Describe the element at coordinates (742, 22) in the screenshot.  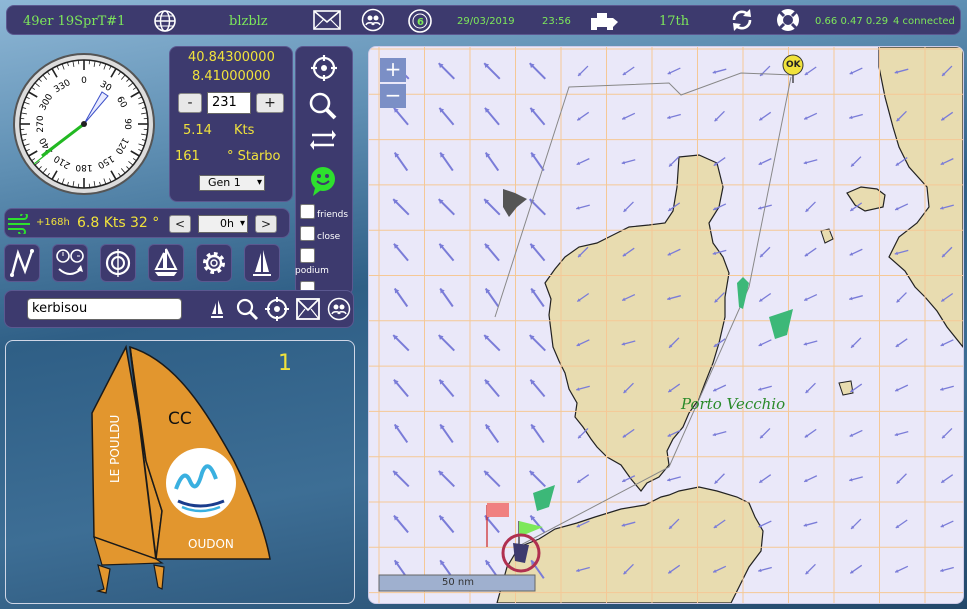
I see `refresh-icon` at that location.